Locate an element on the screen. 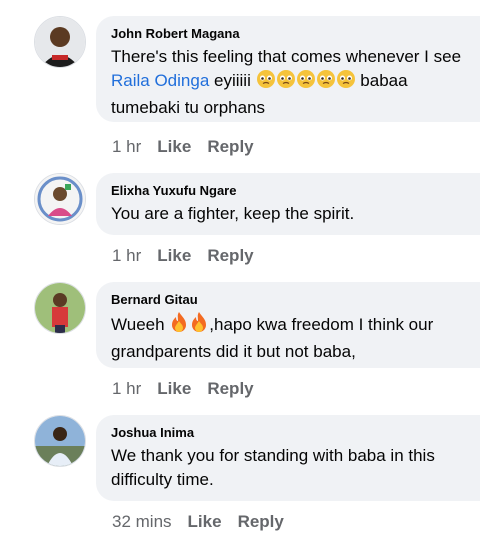  comment-author: Elixha Yuxufu Ngare is located at coordinates (295, 191).